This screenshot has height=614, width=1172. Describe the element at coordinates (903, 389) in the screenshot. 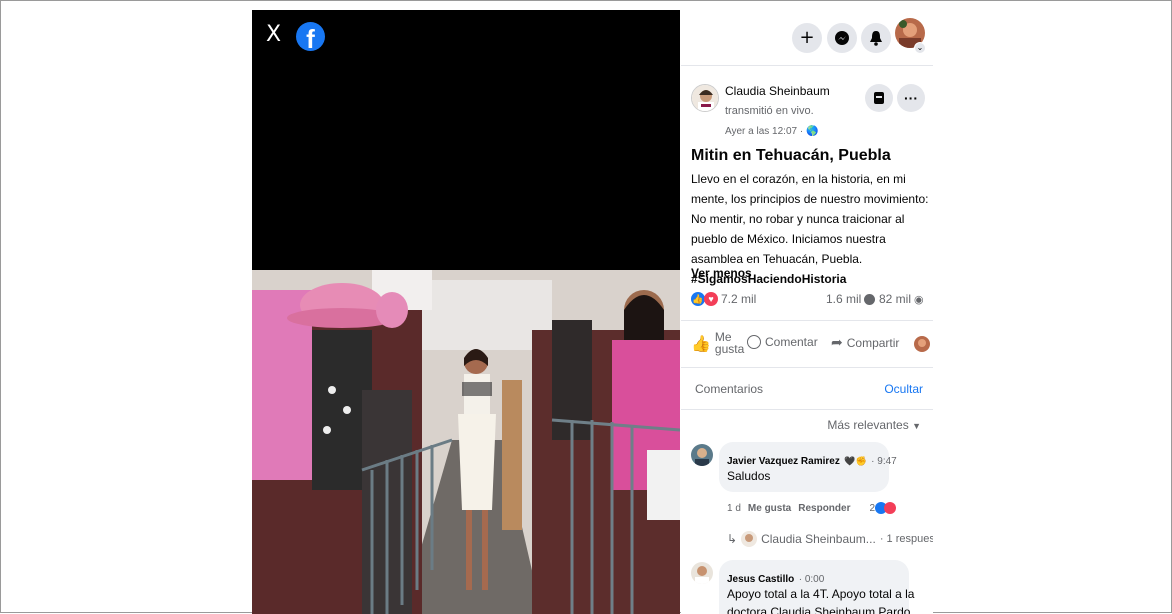

I see `hide-comments-link: Ocultar` at that location.